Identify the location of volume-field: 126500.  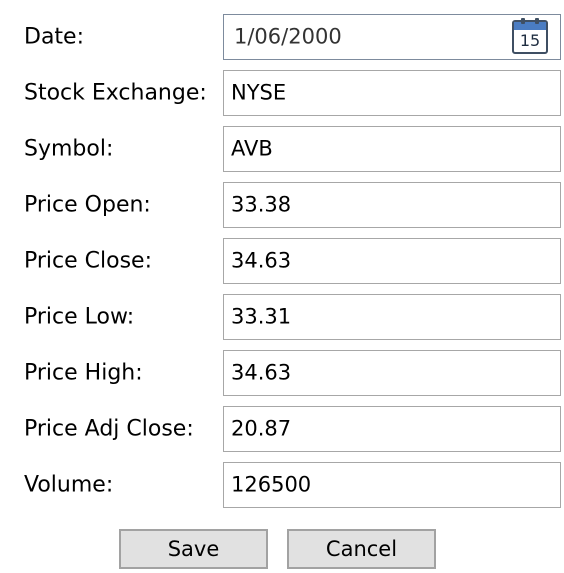
(392, 485).